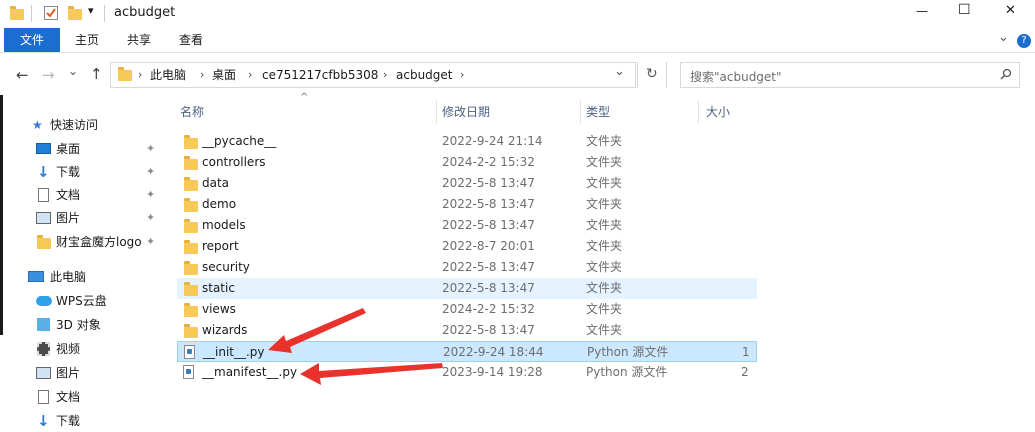  I want to click on file-name: __init__.py, so click(234, 352).